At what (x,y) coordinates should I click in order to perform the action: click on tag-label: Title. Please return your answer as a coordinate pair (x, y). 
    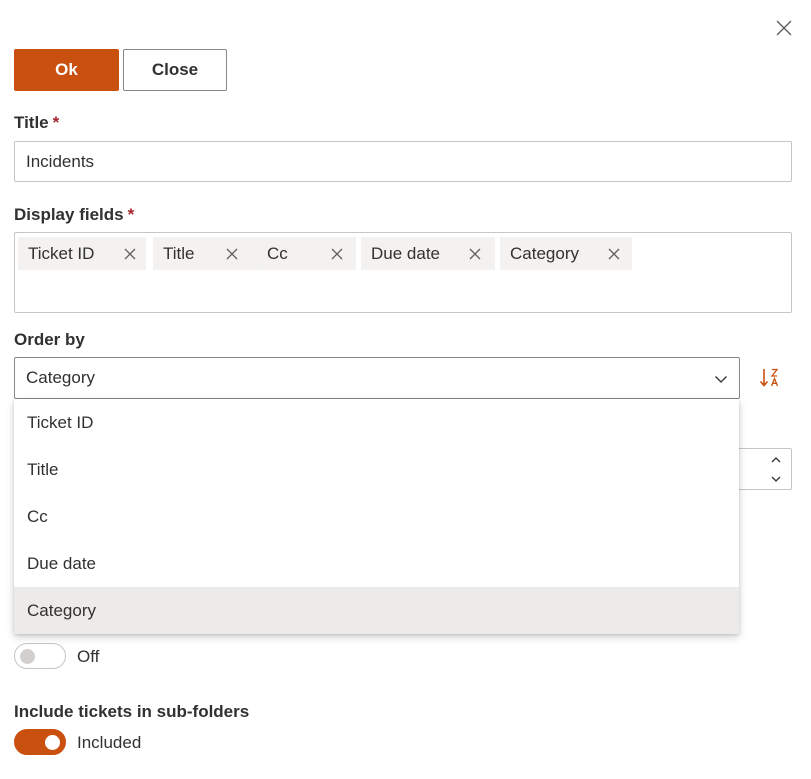
    Looking at the image, I should click on (179, 253).